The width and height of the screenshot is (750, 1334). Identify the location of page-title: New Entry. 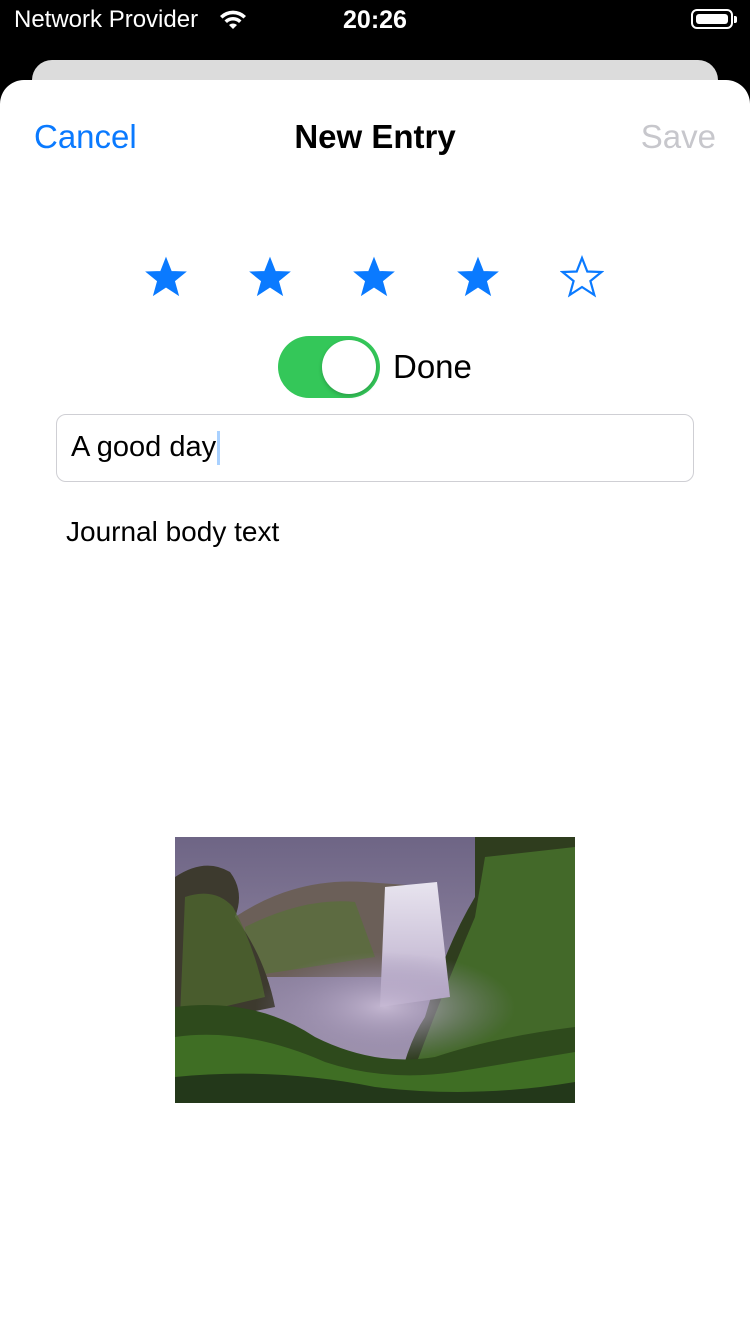
(375, 136).